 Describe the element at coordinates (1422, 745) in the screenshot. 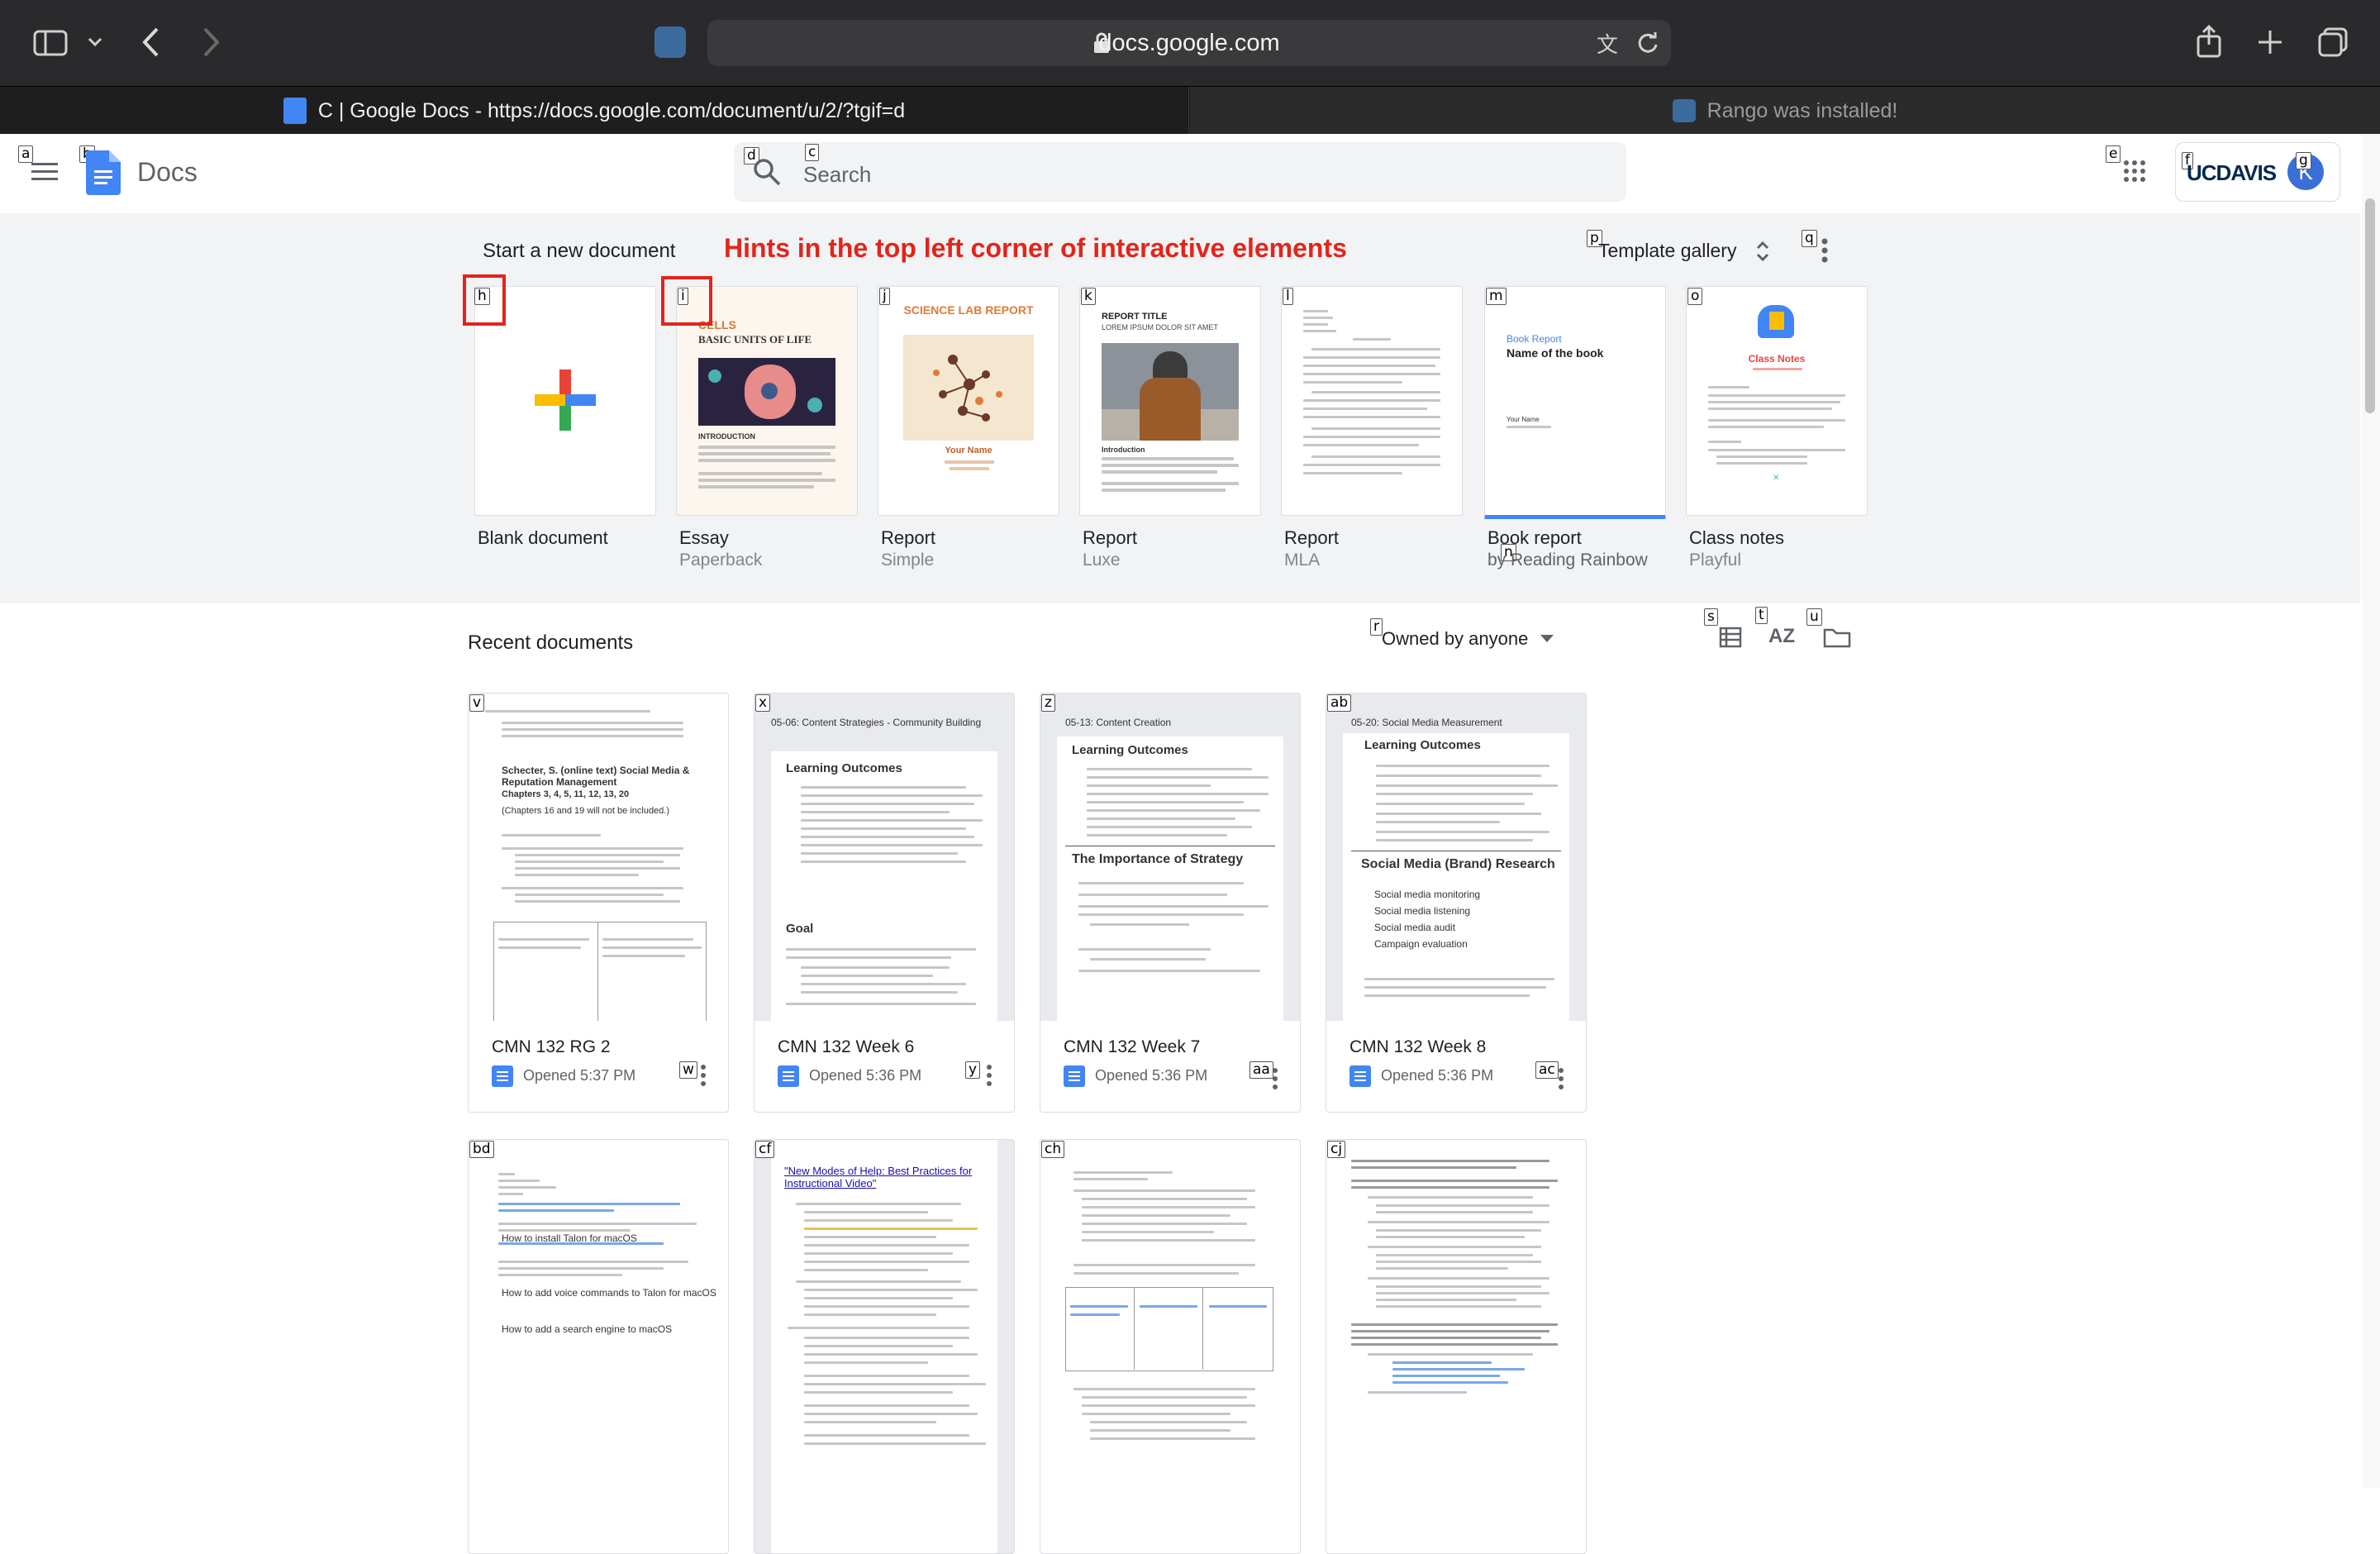

I see `preview-h1: Learning Outcomes` at that location.